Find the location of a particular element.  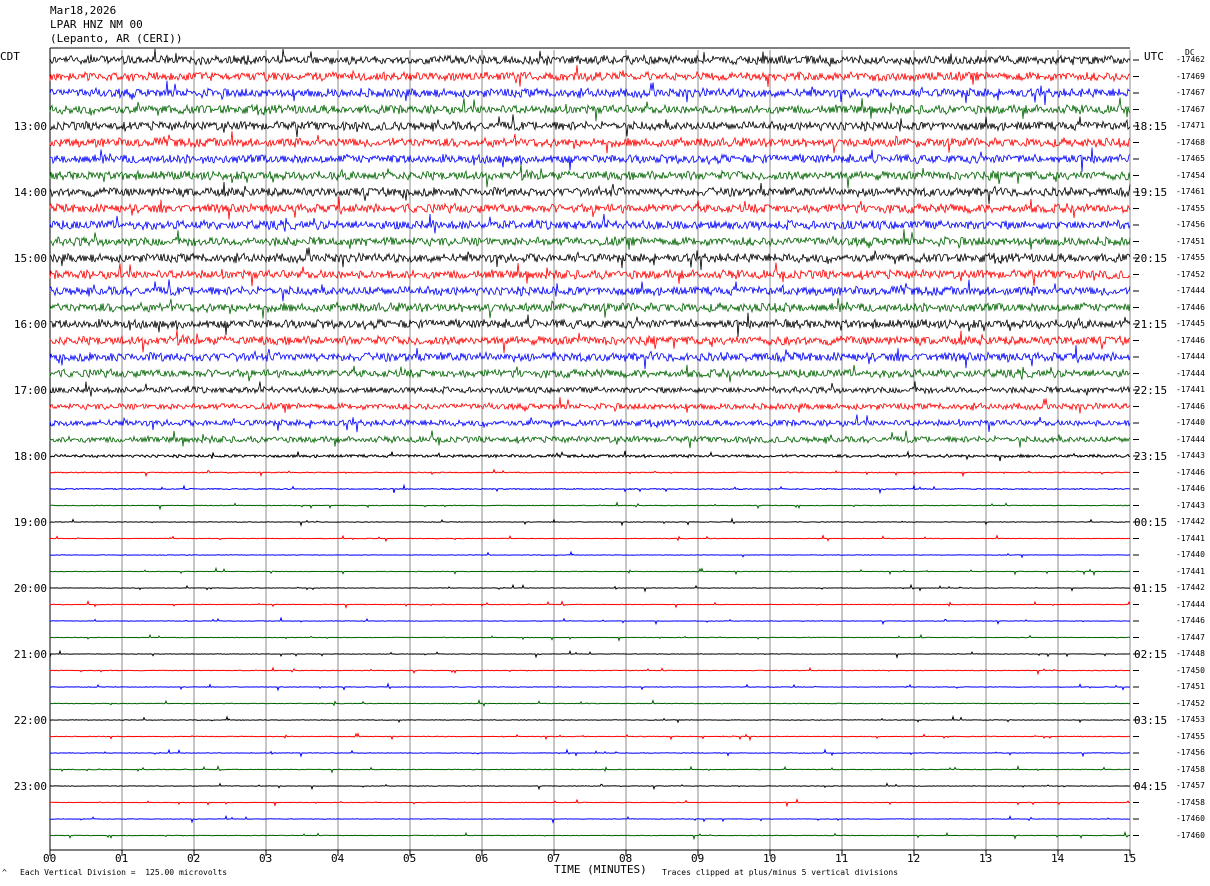

dc-offset-label: -17447 is located at coordinates (1190, 637).